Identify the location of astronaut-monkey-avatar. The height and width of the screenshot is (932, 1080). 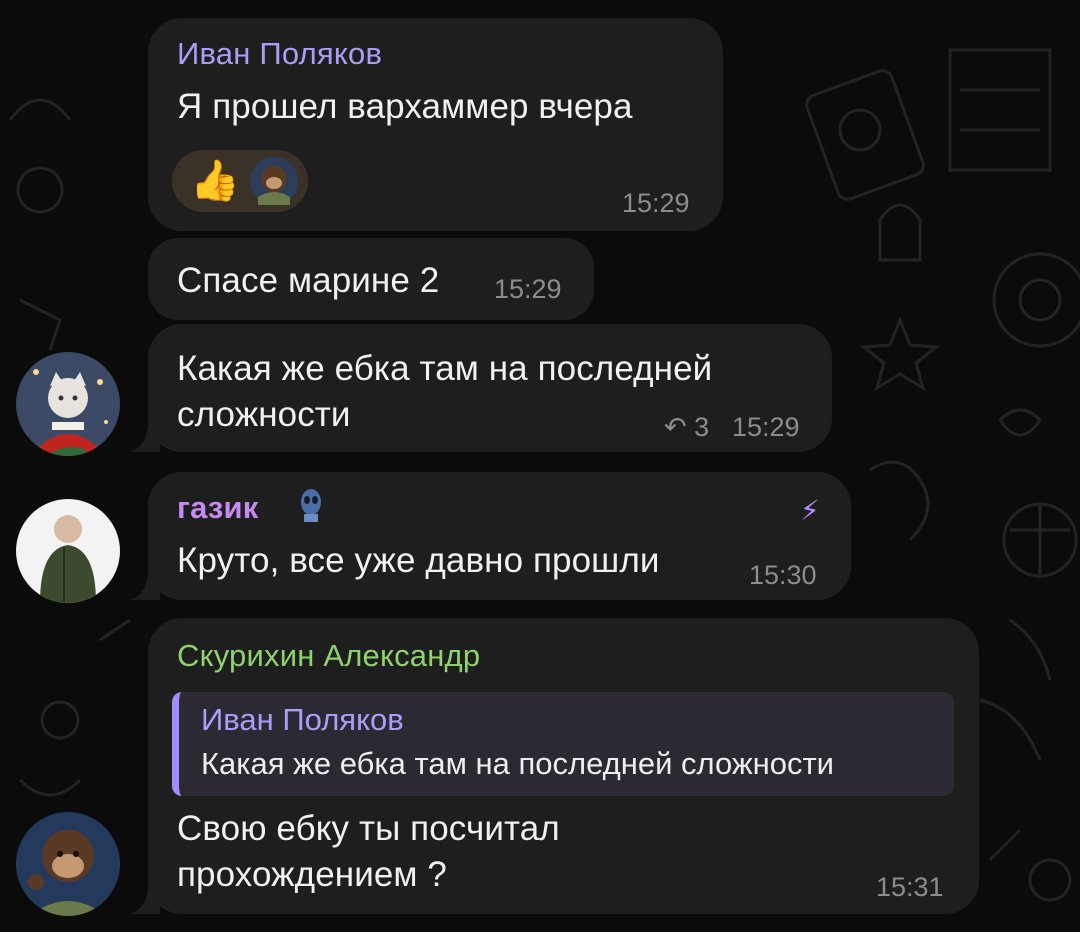
(274, 181).